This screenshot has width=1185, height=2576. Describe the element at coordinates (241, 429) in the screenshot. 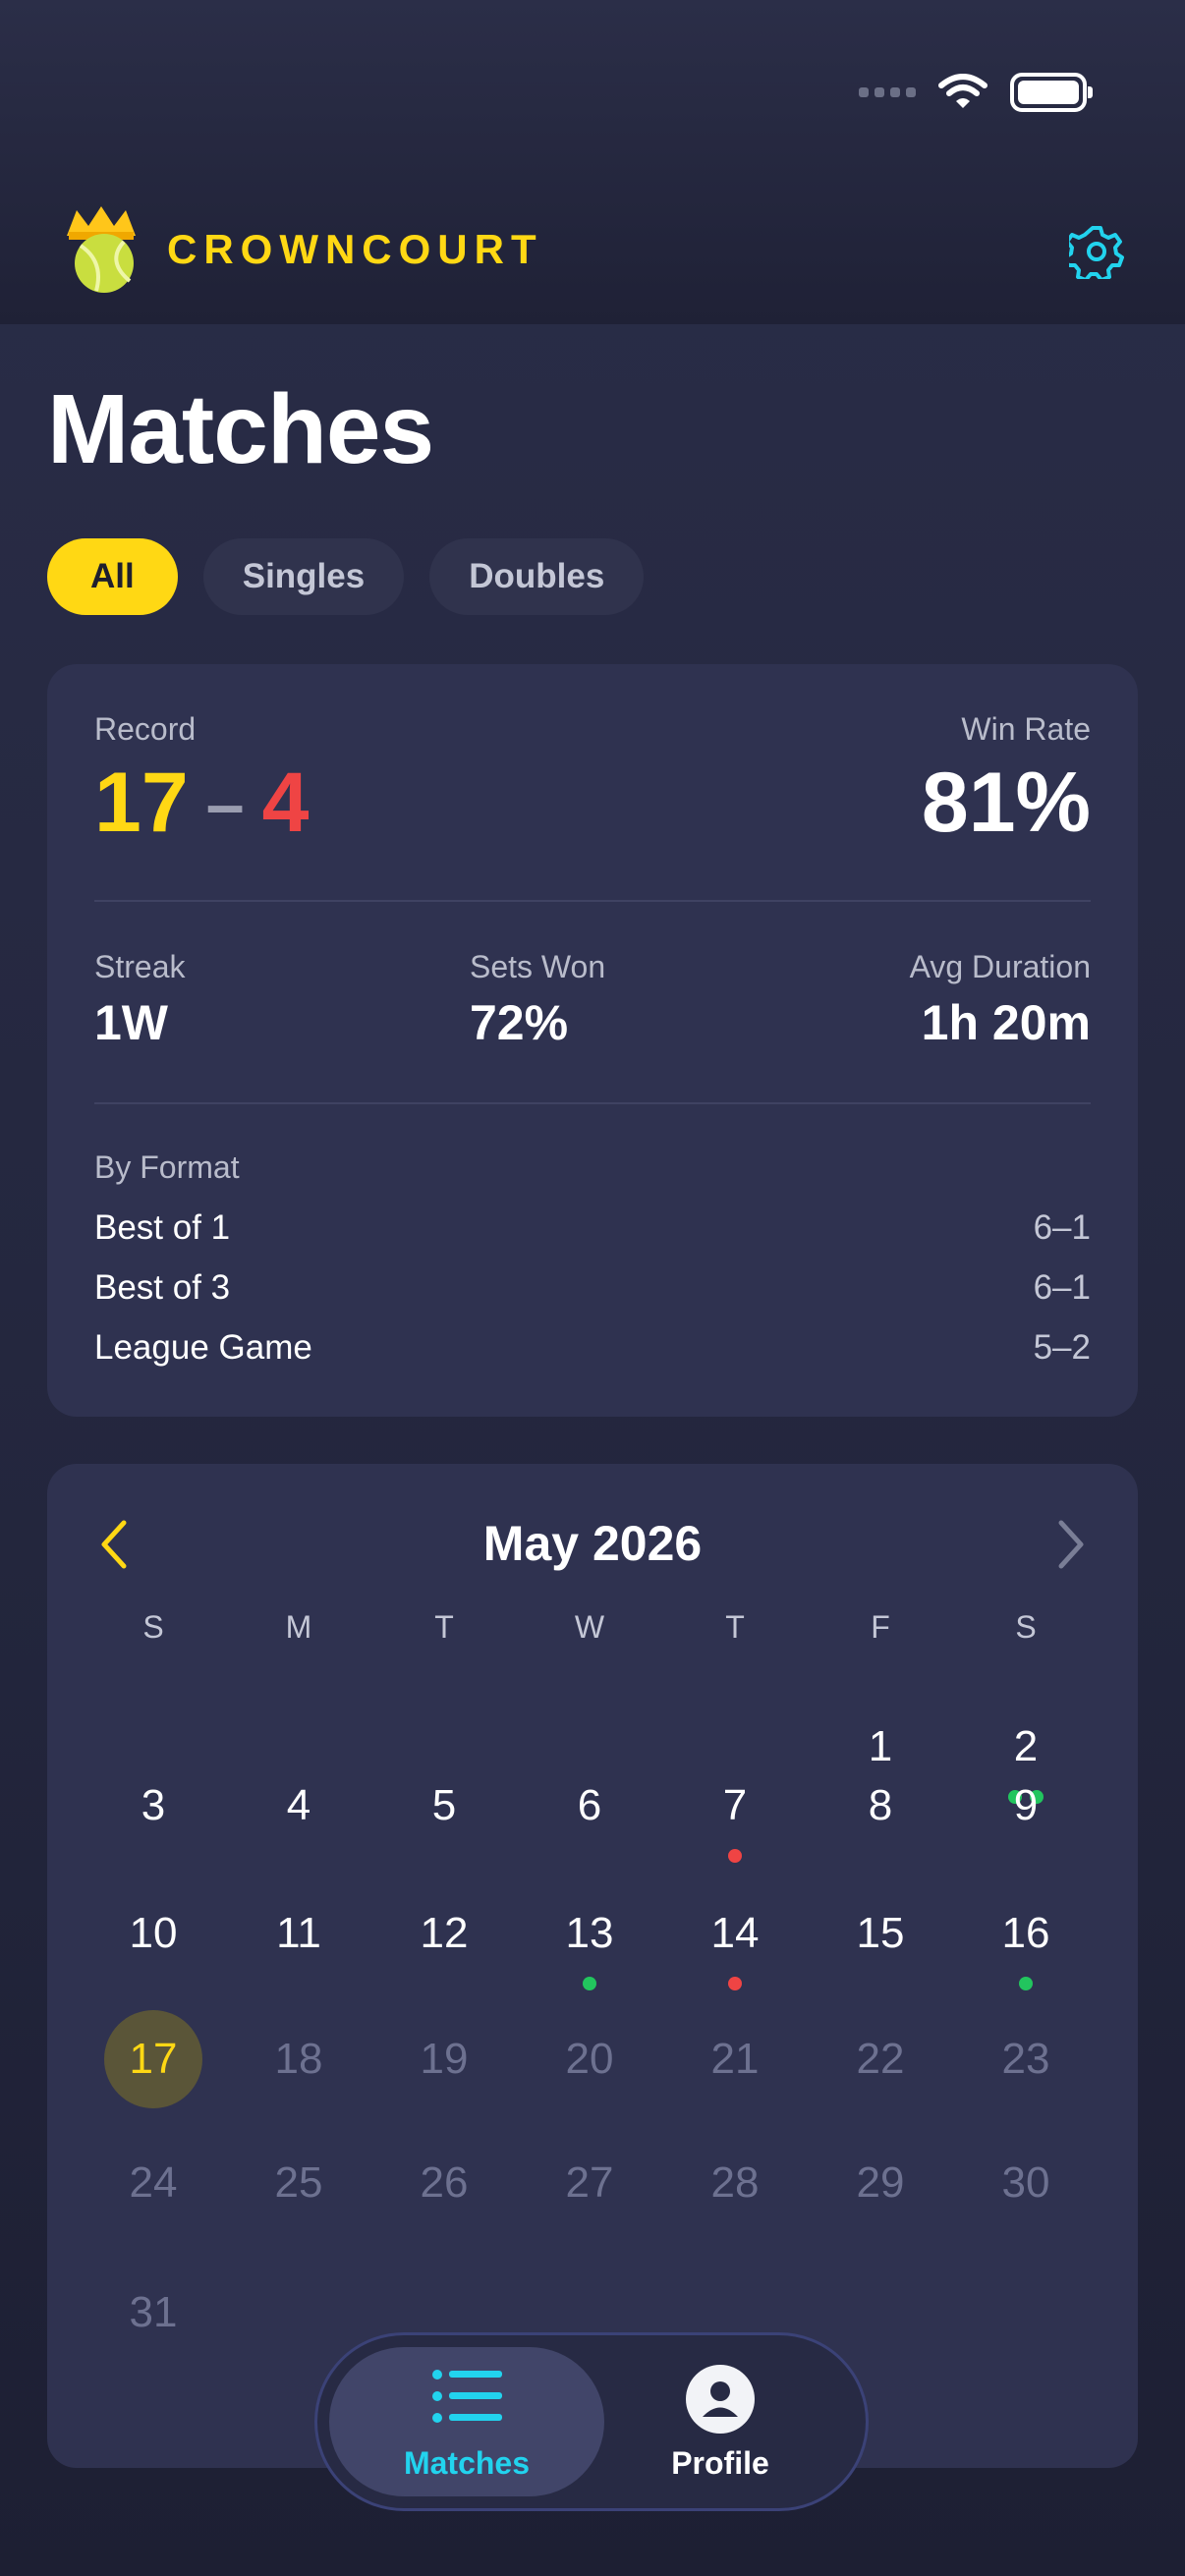

I see `page-title: Matches` at that location.